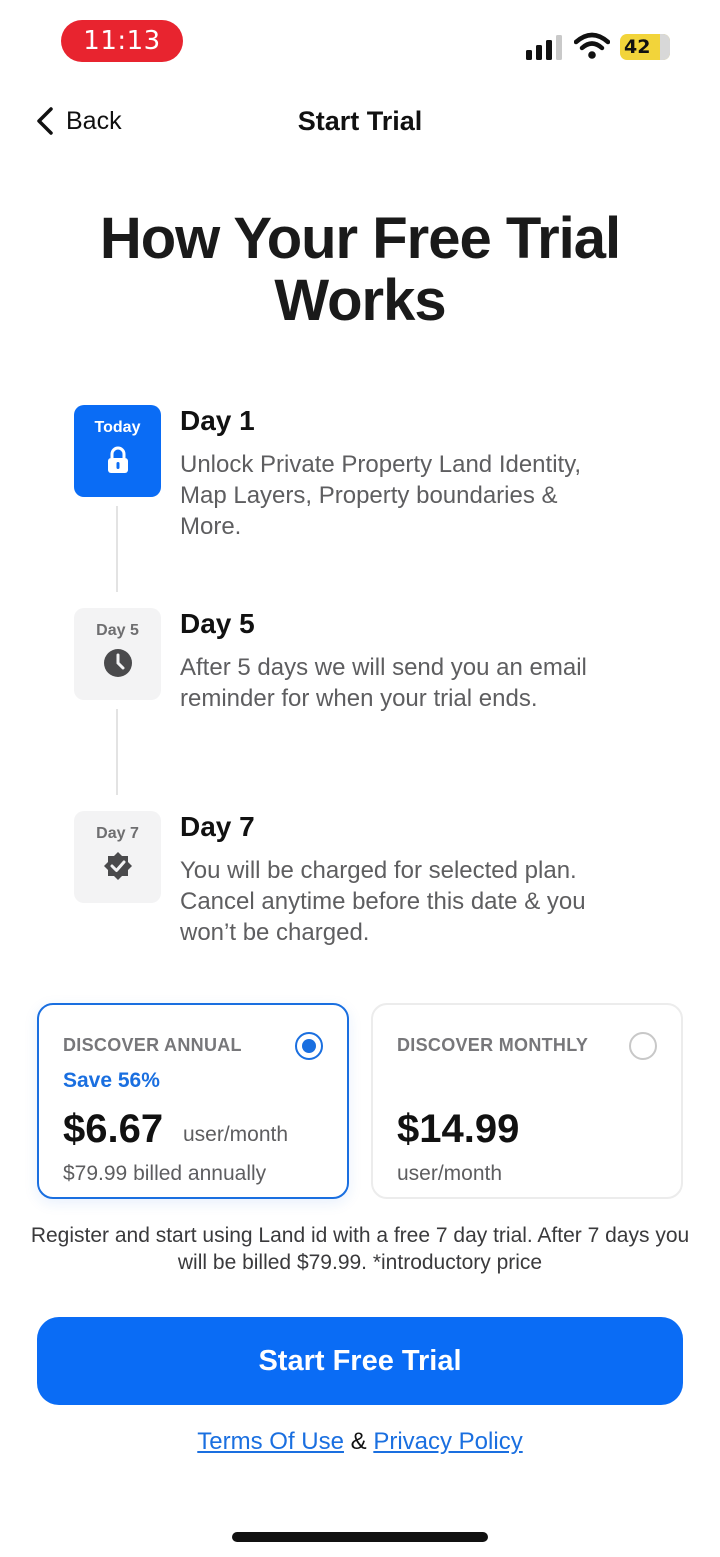  I want to click on step-badge-day7: Day 7, so click(117, 857).